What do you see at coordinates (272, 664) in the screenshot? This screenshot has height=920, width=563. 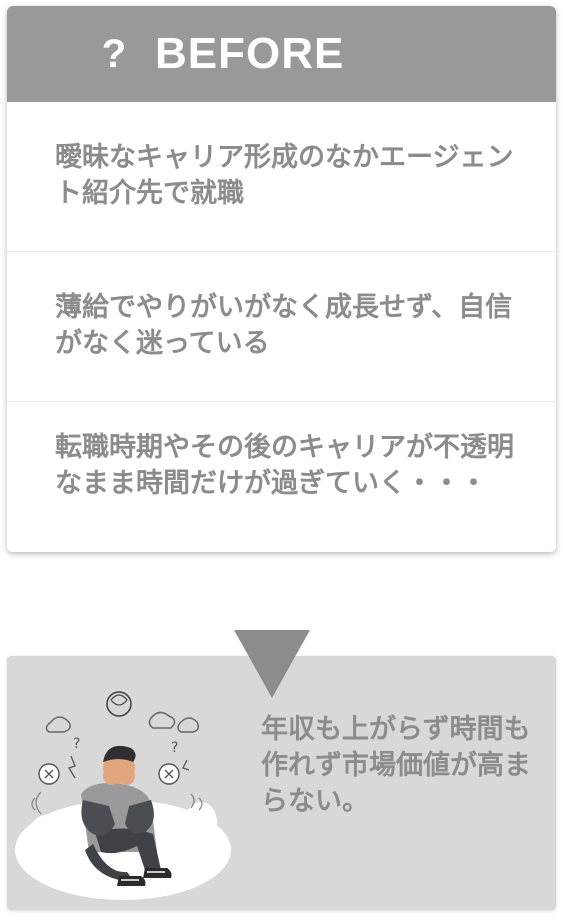 I see `down-triangle-icon` at bounding box center [272, 664].